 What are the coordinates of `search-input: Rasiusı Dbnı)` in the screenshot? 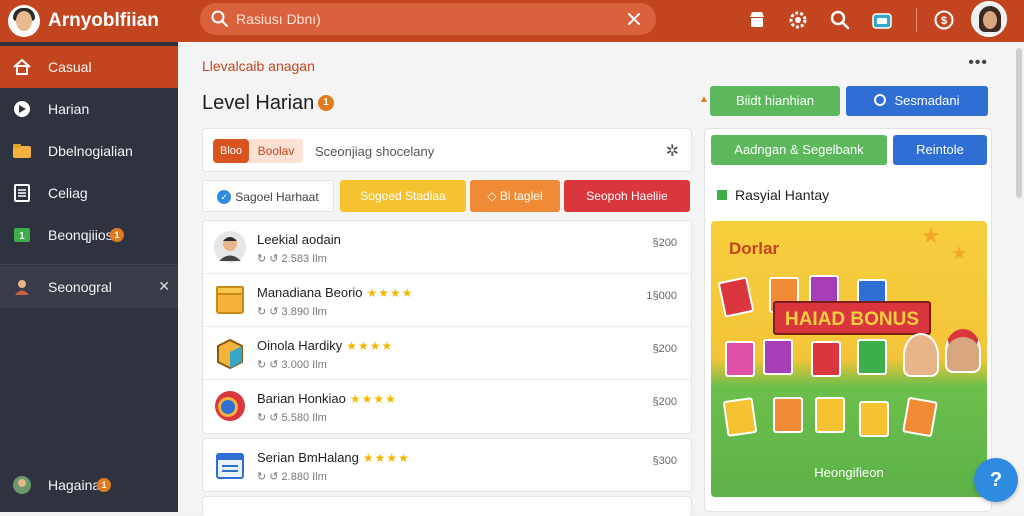 It's located at (428, 19).